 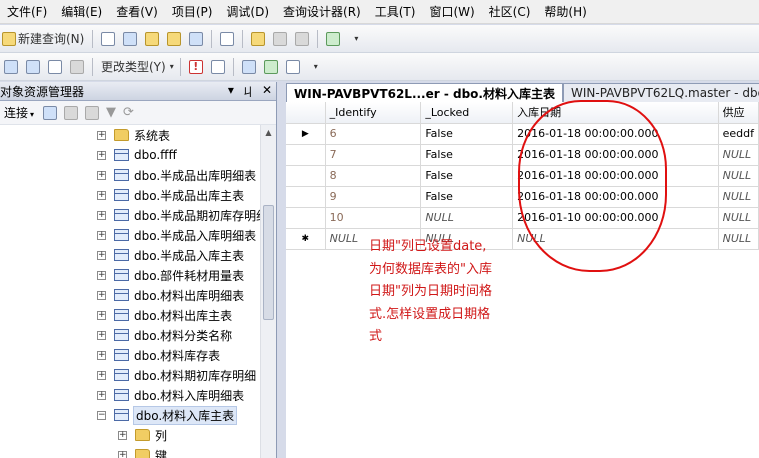 What do you see at coordinates (306, 134) in the screenshot?
I see `current-row-icon: ▶` at bounding box center [306, 134].